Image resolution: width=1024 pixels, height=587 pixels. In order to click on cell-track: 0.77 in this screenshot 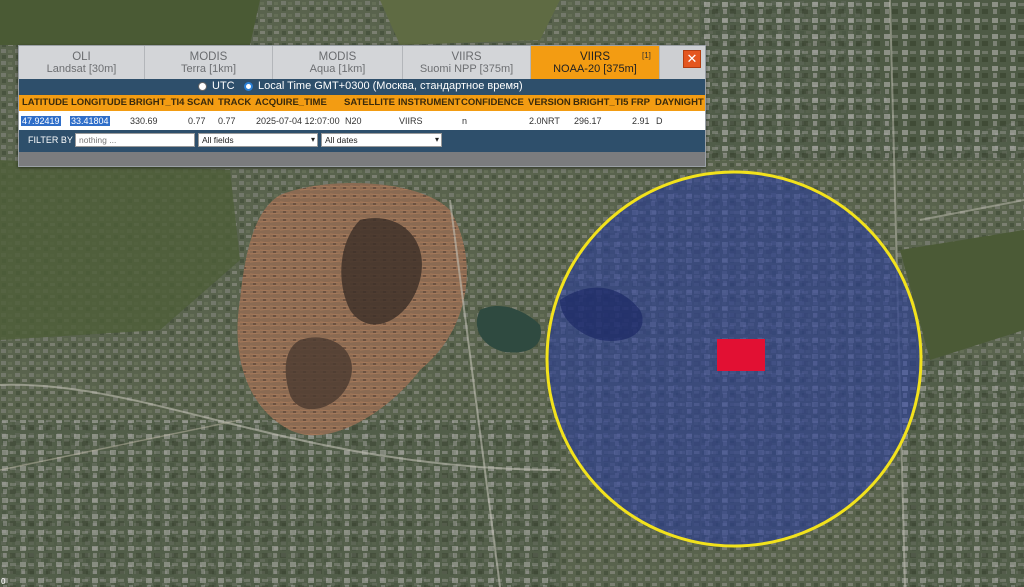, I will do `click(227, 121)`.